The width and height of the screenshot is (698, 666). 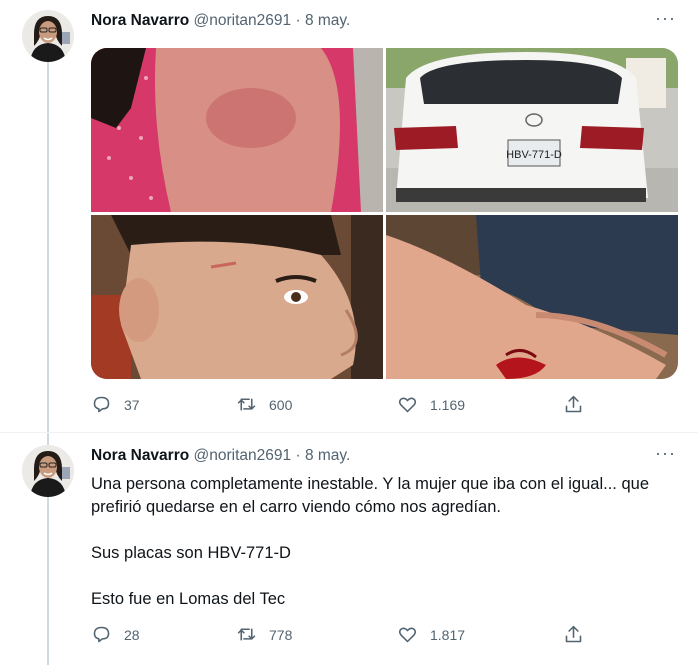 I want to click on retweet-count: 600, so click(x=281, y=404).